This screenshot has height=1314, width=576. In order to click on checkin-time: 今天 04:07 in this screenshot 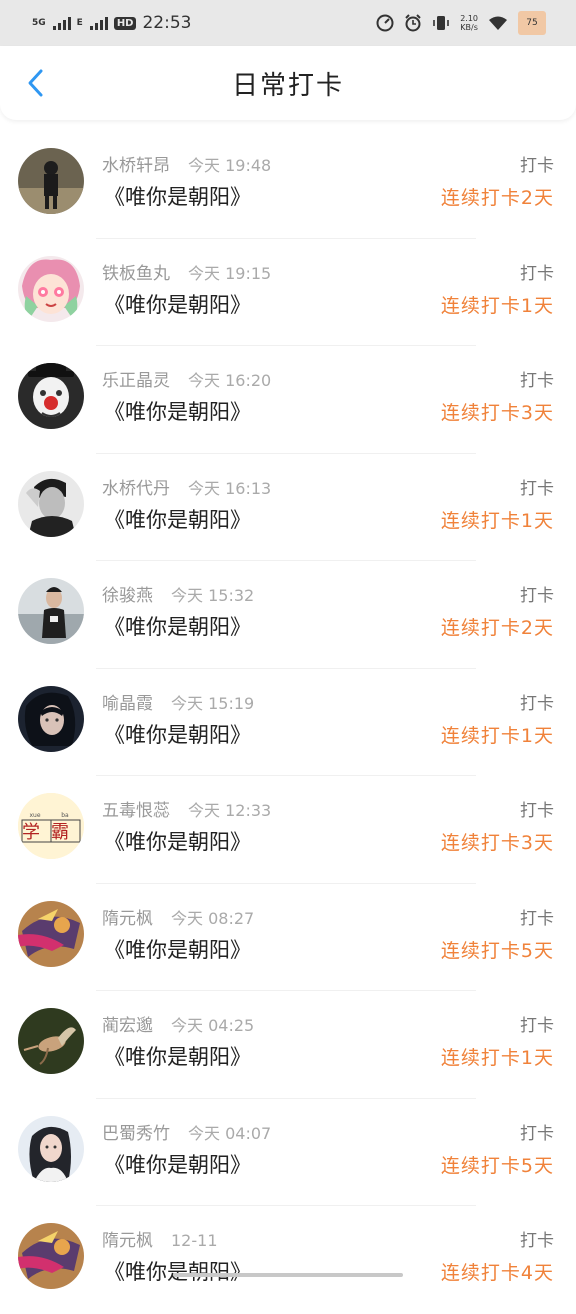, I will do `click(230, 1133)`.